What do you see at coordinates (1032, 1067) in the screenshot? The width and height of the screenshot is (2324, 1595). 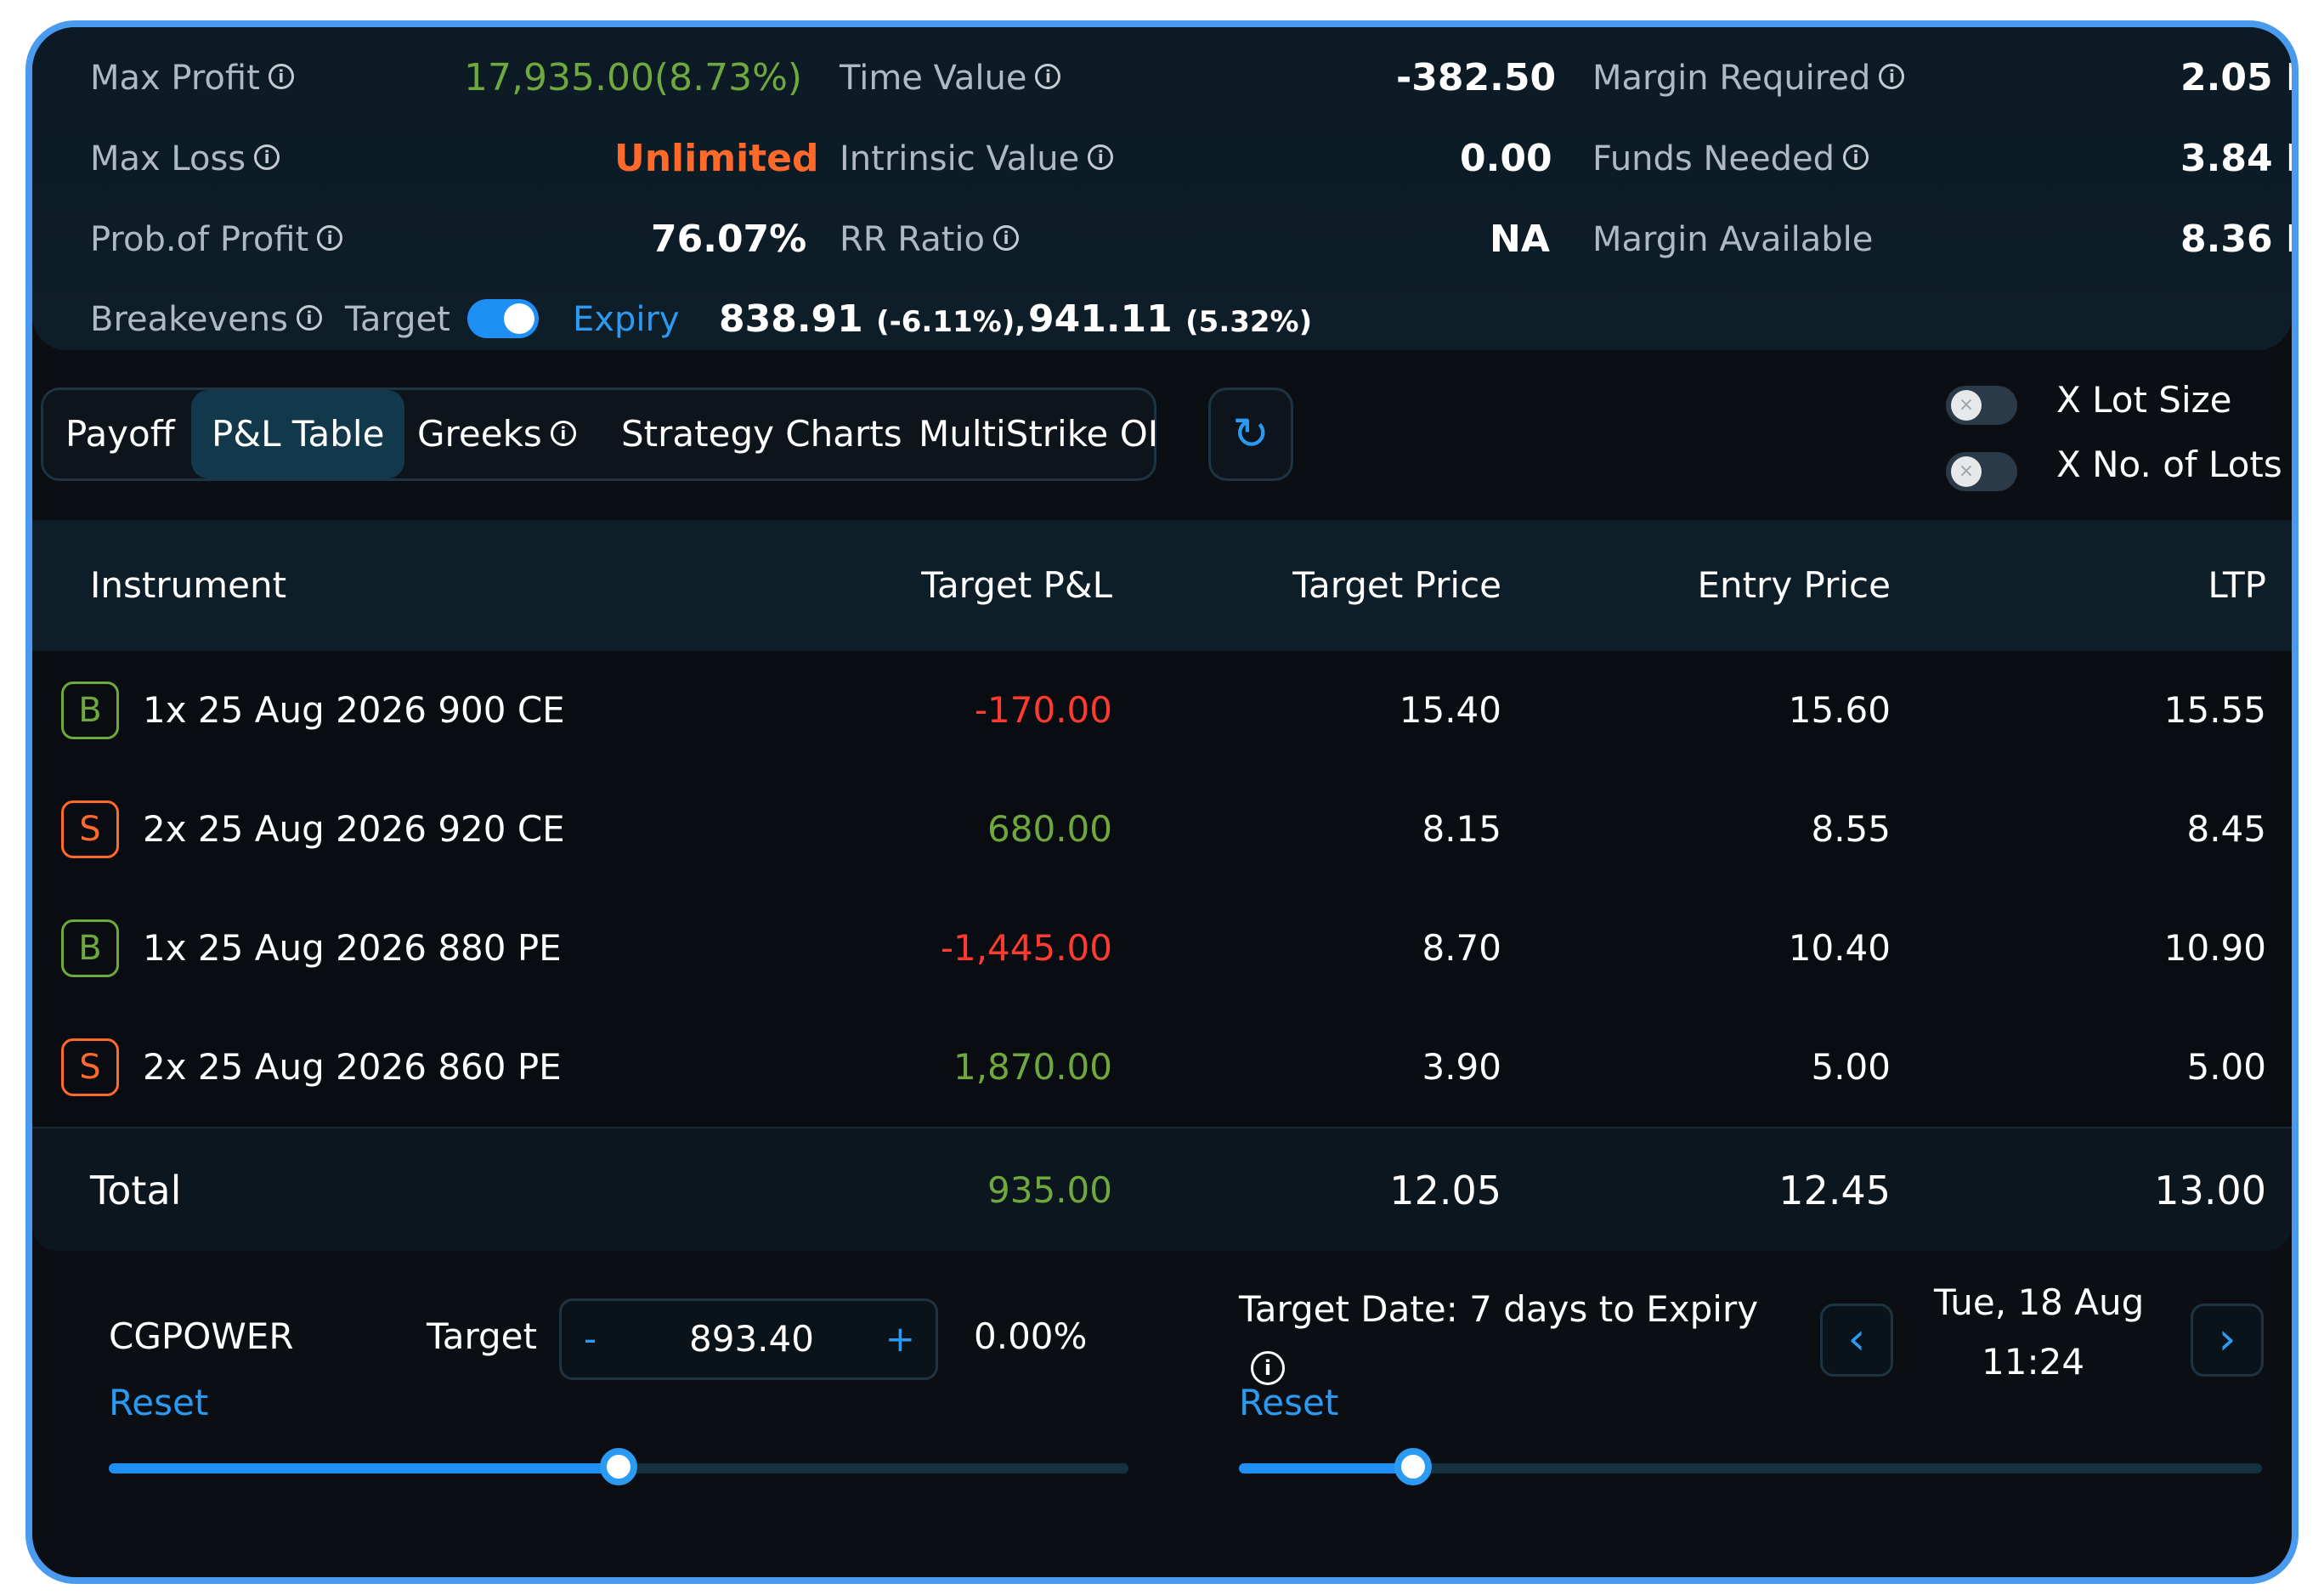 I see `row-target-pl: 1,870.00` at bounding box center [1032, 1067].